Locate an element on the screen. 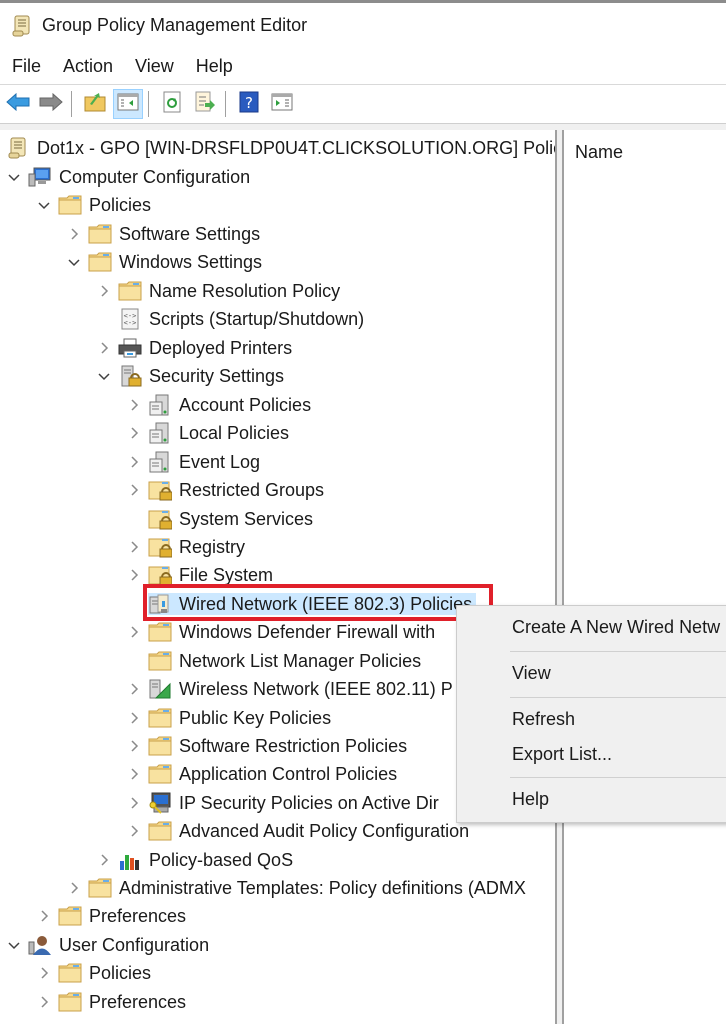  tree-item-restricted-groups: Restricted Groups is located at coordinates (225, 490).